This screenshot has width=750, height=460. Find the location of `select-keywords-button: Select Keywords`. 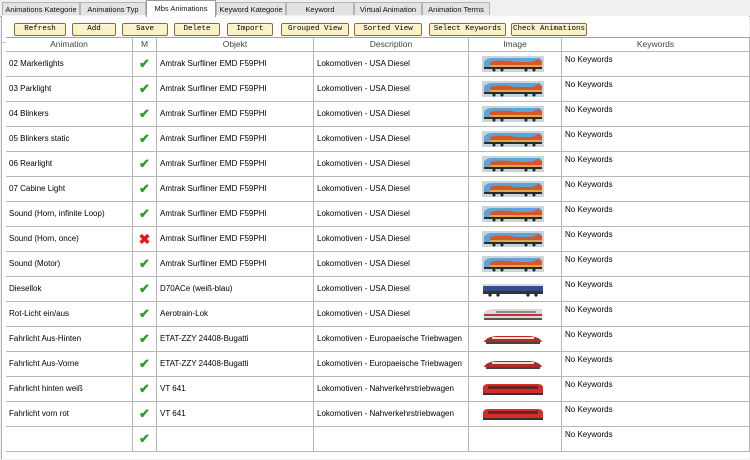

select-keywords-button: Select Keywords is located at coordinates (467, 29).